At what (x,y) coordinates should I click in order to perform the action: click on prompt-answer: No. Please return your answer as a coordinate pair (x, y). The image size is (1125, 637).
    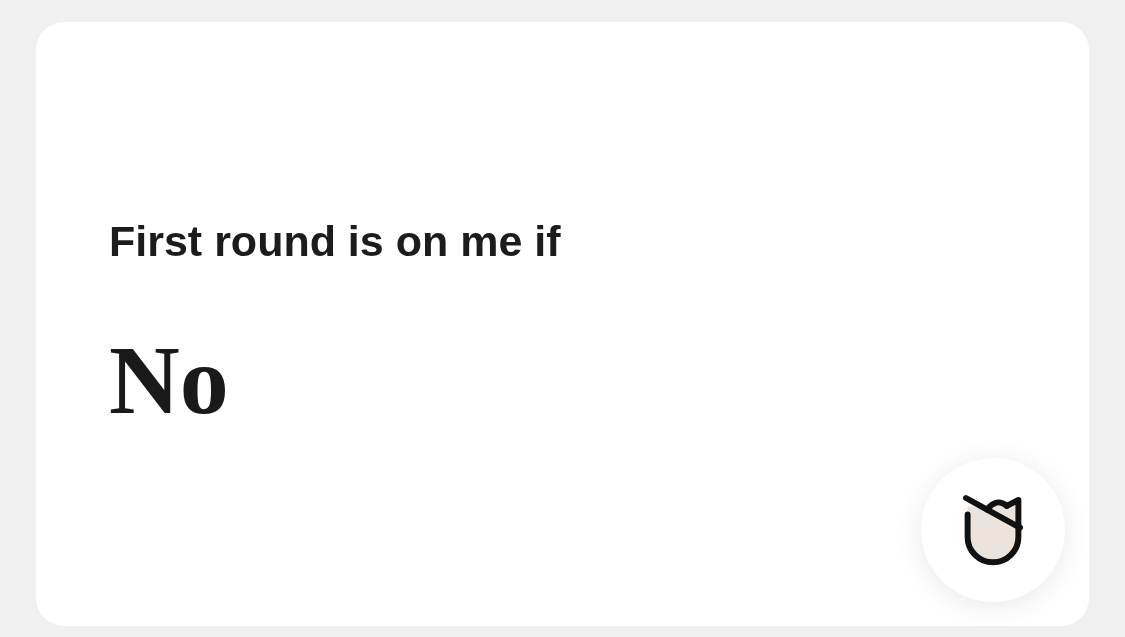
    Looking at the image, I should click on (169, 380).